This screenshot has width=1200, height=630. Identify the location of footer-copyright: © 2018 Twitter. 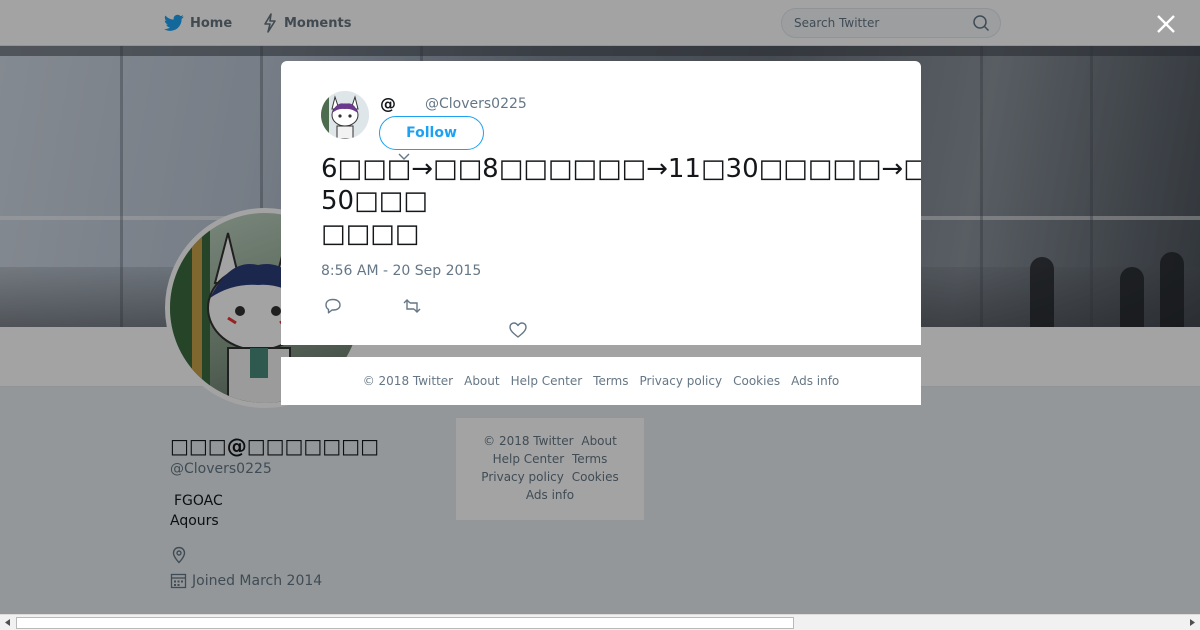
(408, 381).